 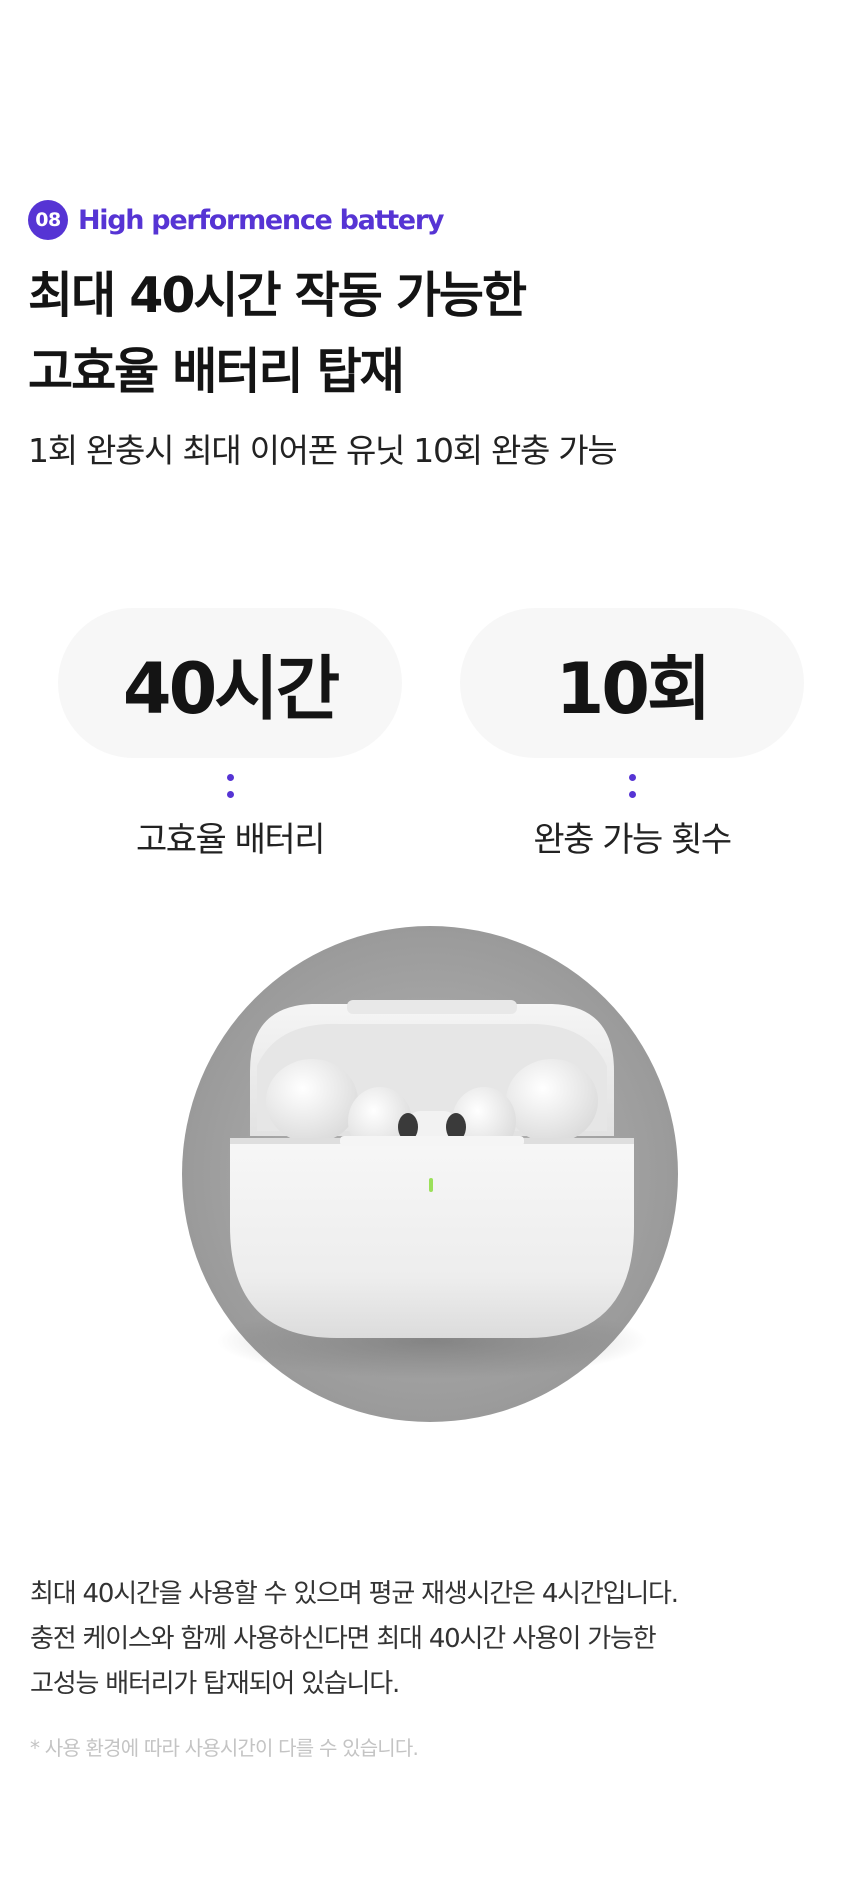 What do you see at coordinates (323, 450) in the screenshot?
I see `section-subtitle: 1회 완충시 최대 이어폰 유닛 10회 완충 가능` at bounding box center [323, 450].